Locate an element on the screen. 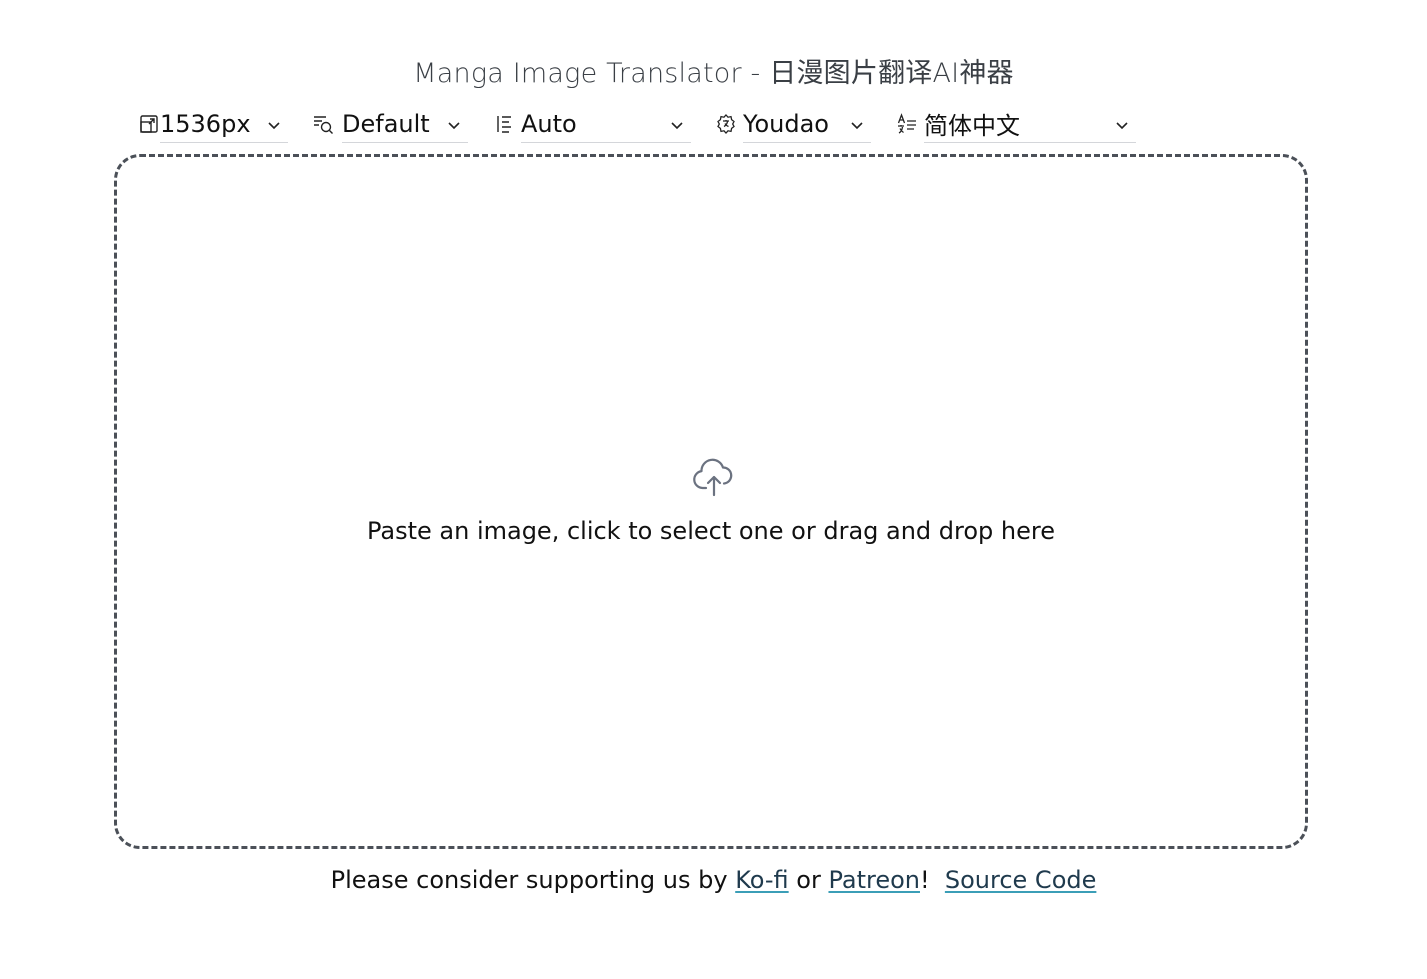 This screenshot has width=1427, height=979. detector-select: Default is located at coordinates (405, 124).